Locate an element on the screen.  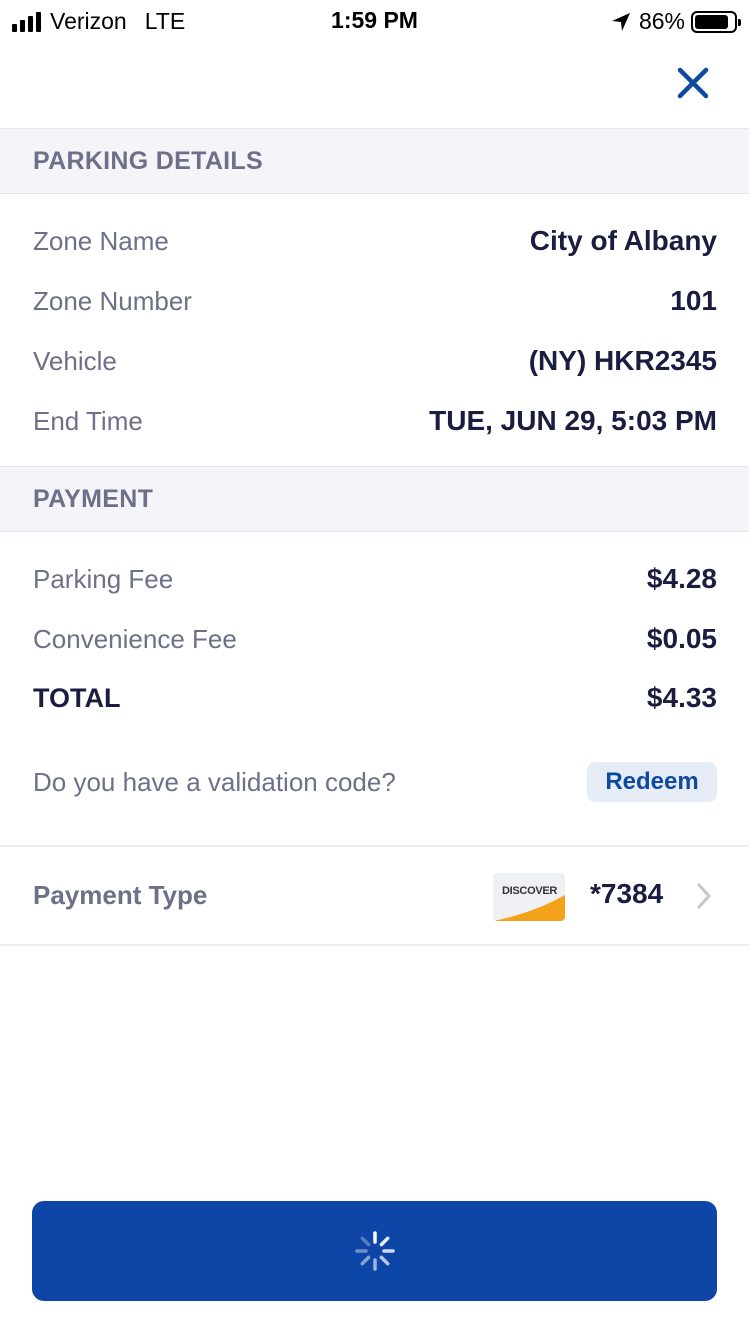
zone-number-row: Zone Number 101 is located at coordinates (375, 301).